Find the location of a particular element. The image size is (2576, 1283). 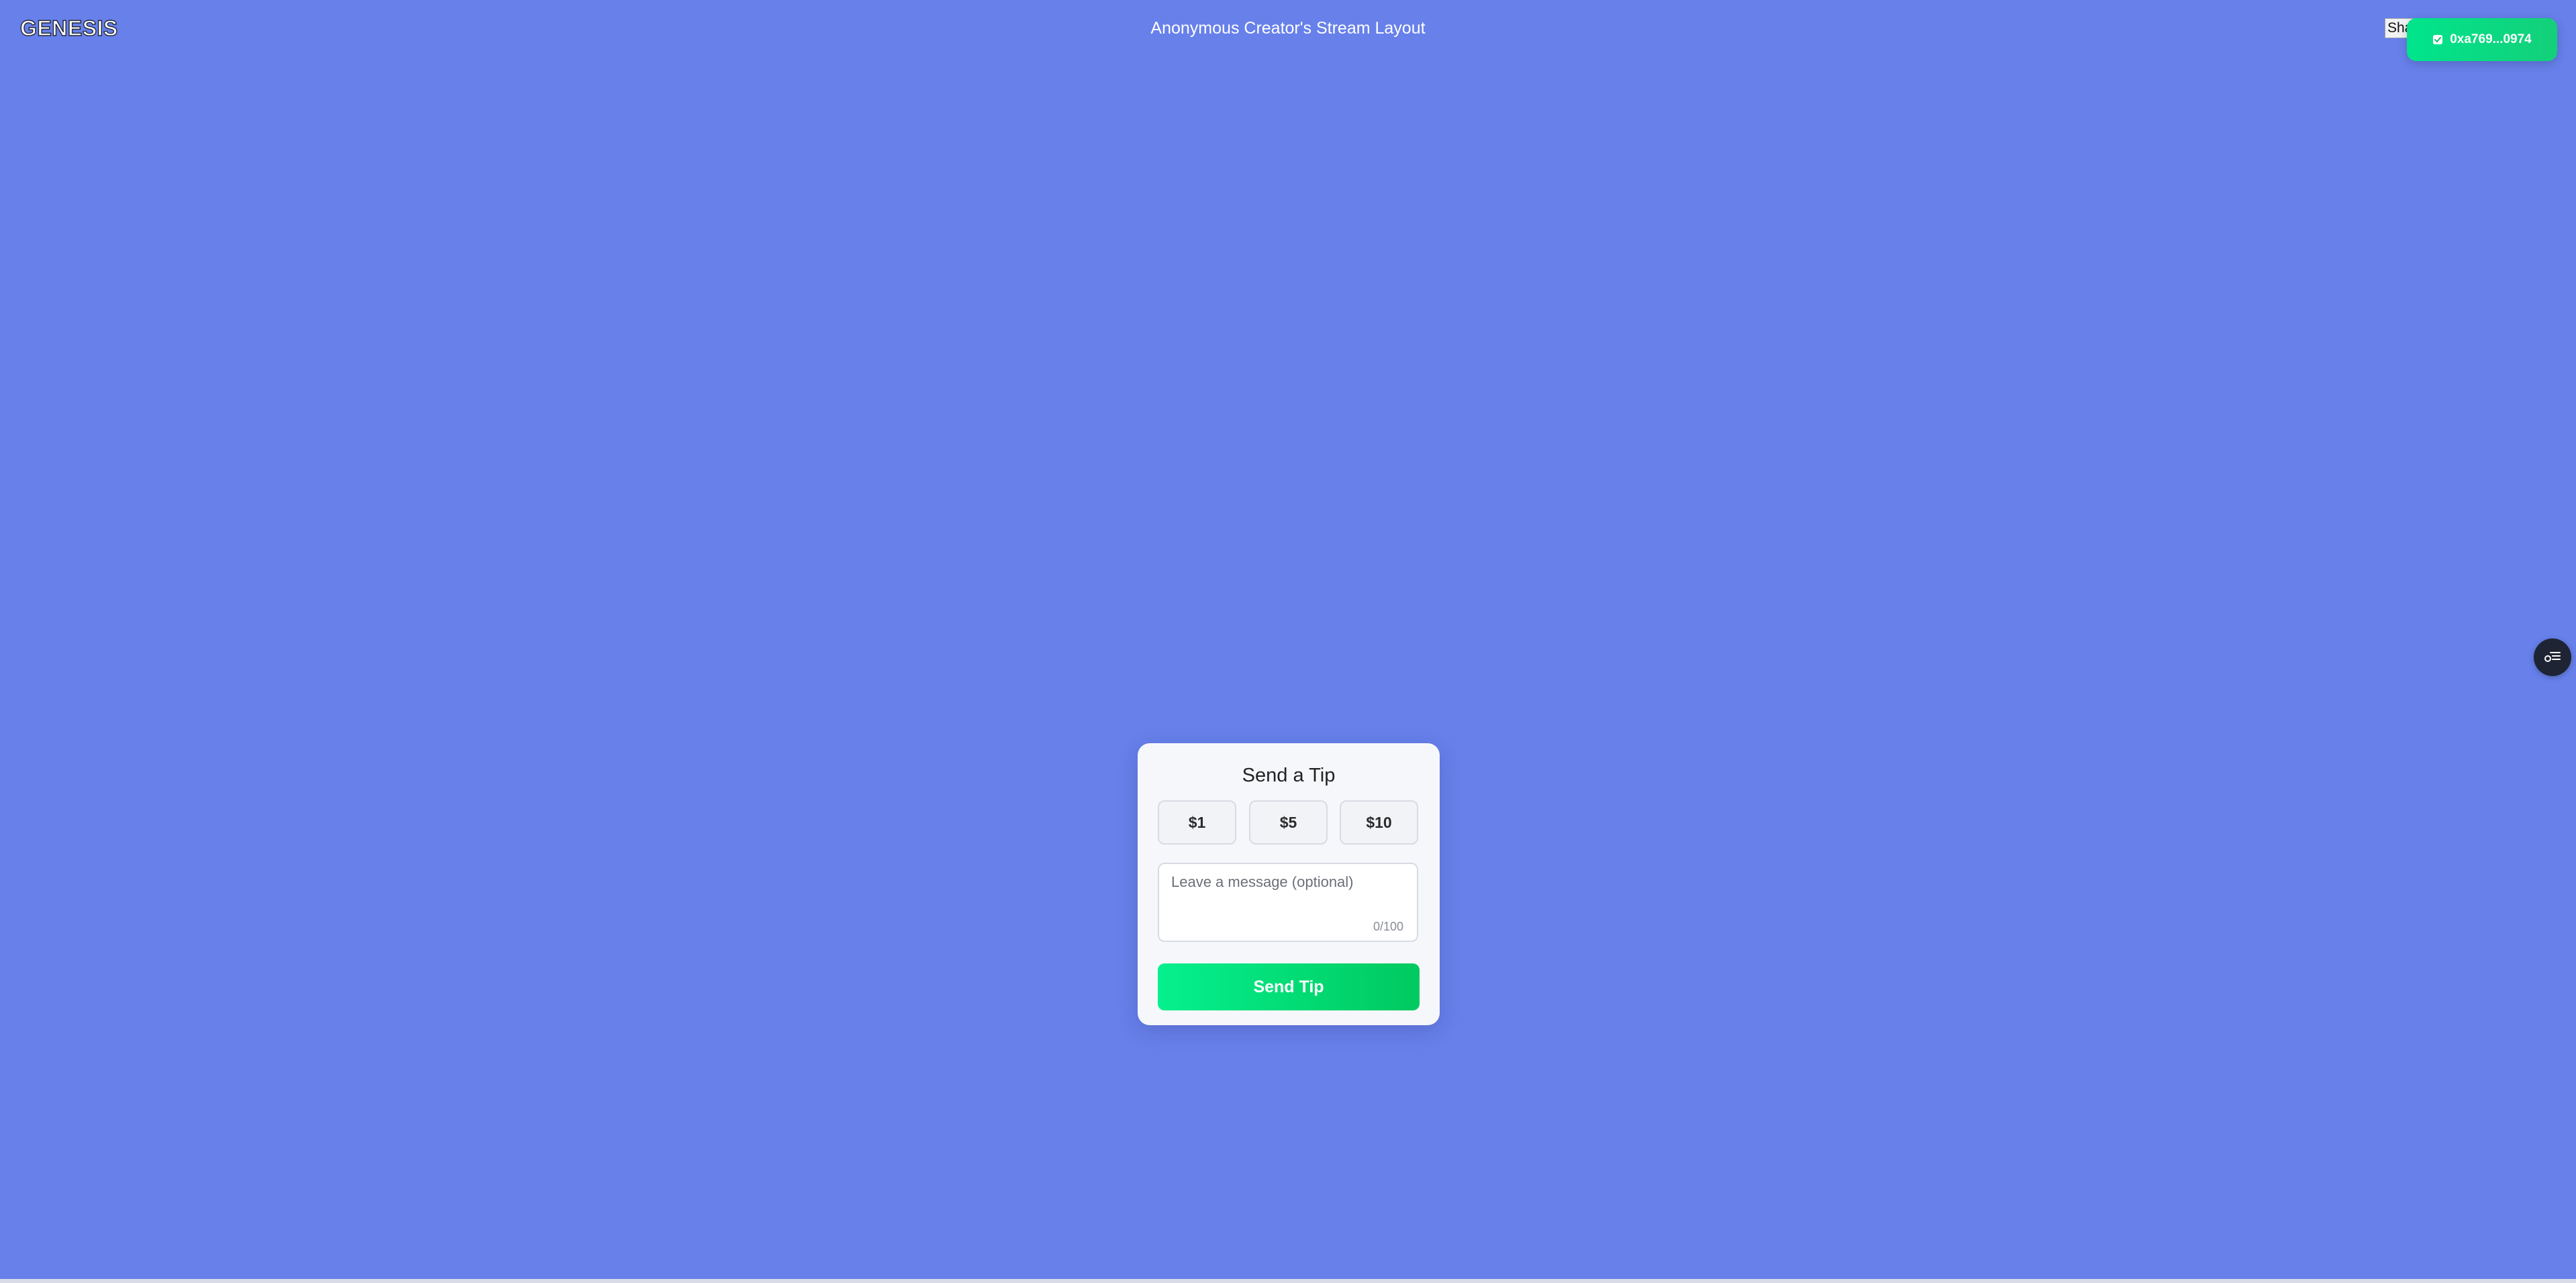

tip-amount-5-button: $5 is located at coordinates (1288, 822).